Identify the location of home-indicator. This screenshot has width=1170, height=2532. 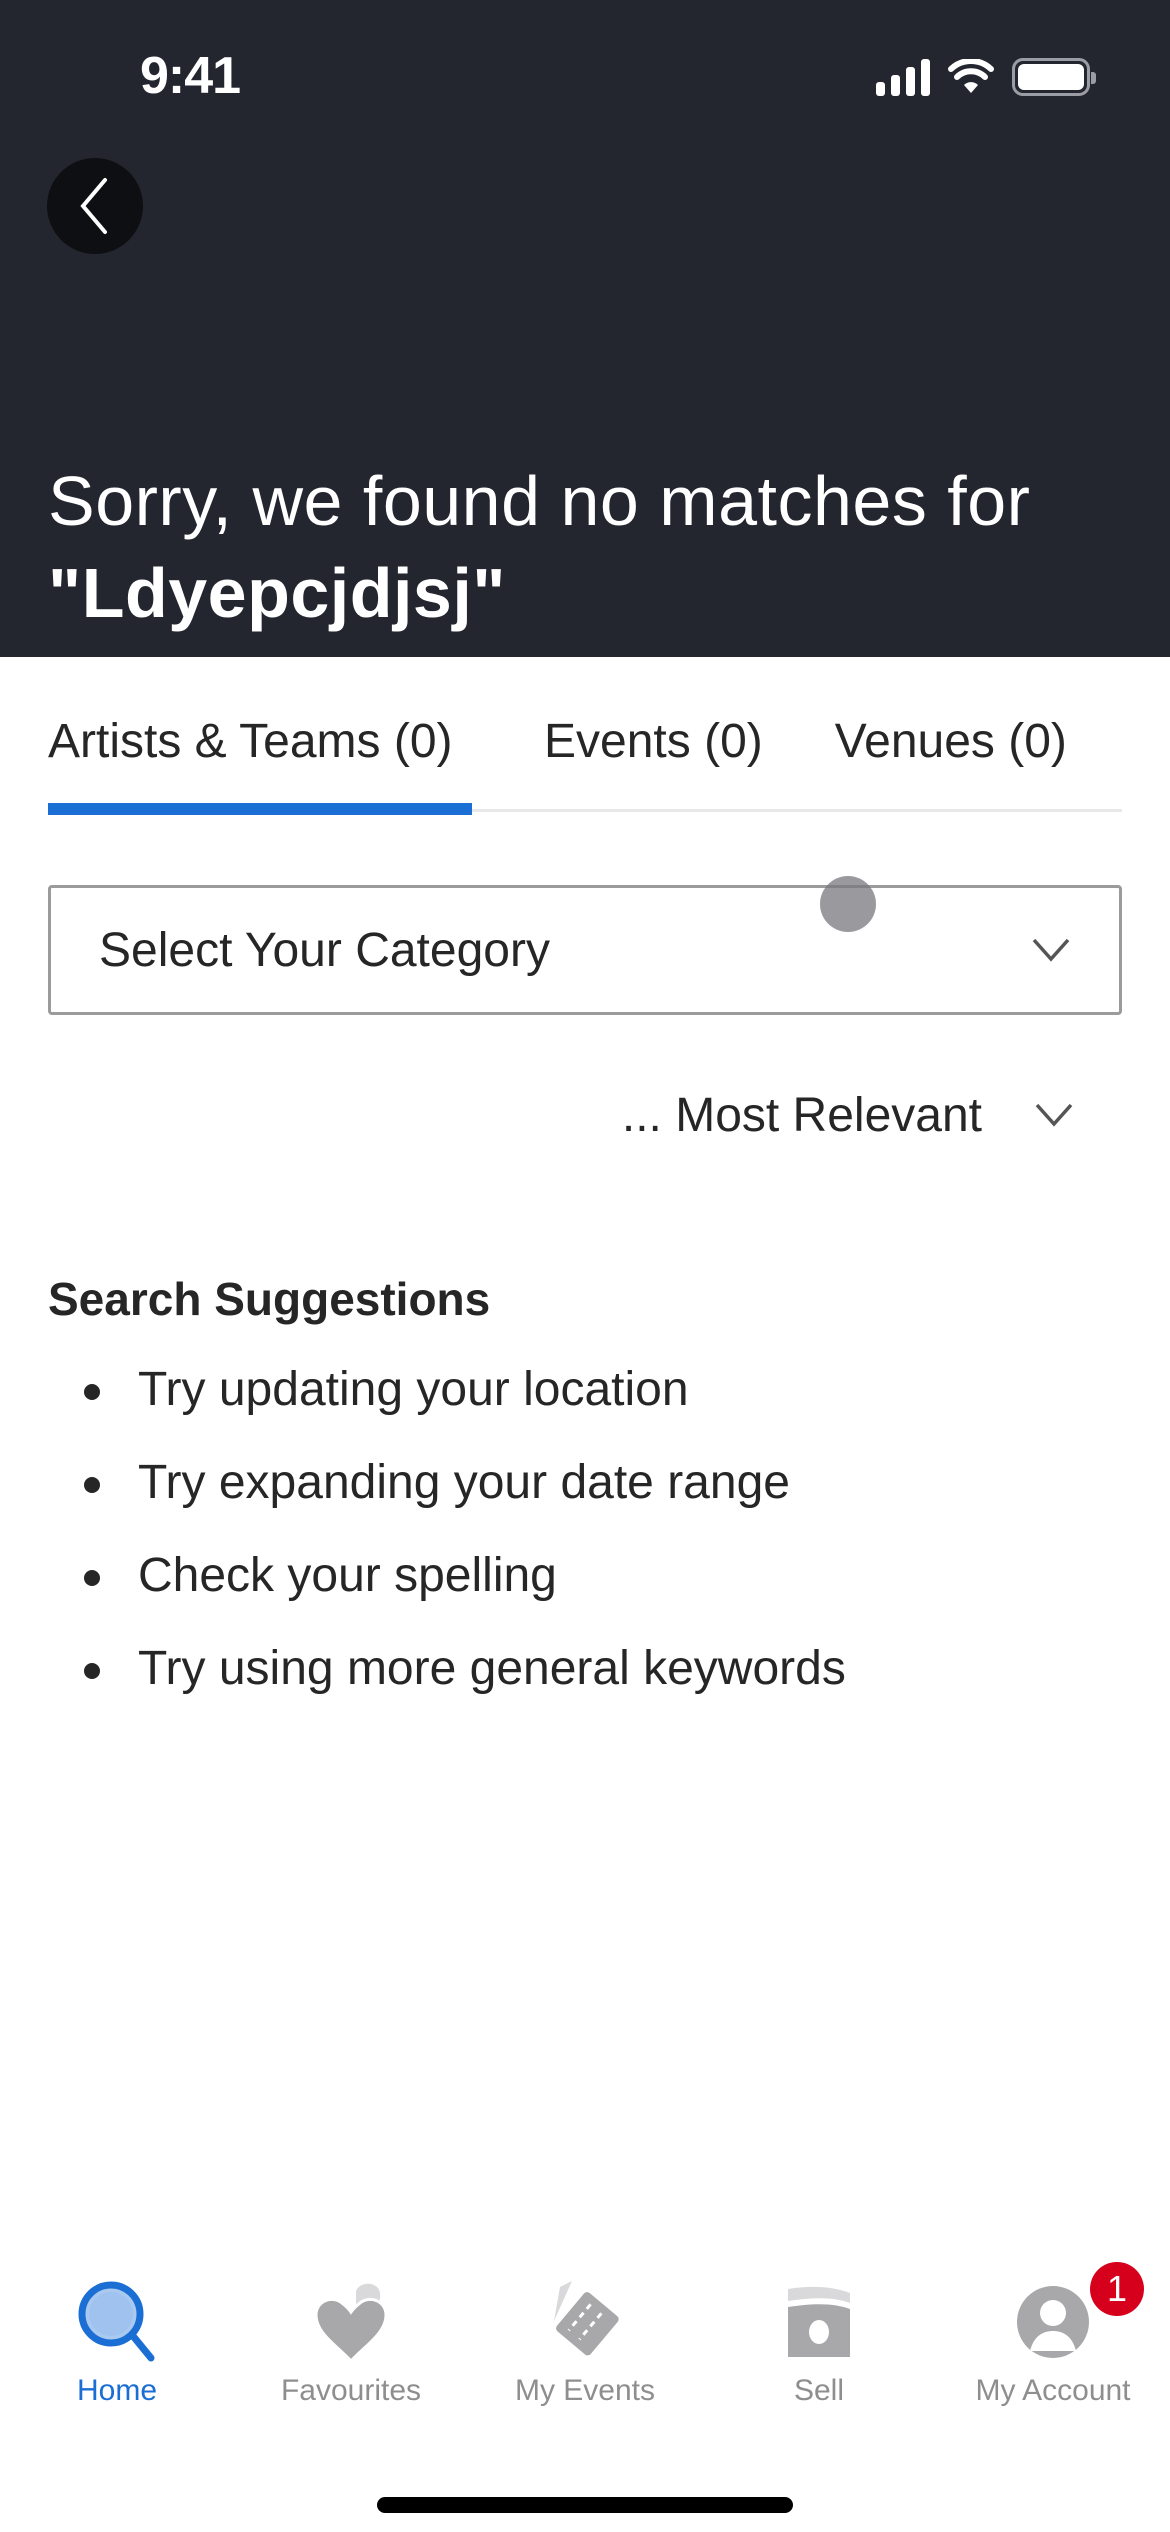
(585, 2505).